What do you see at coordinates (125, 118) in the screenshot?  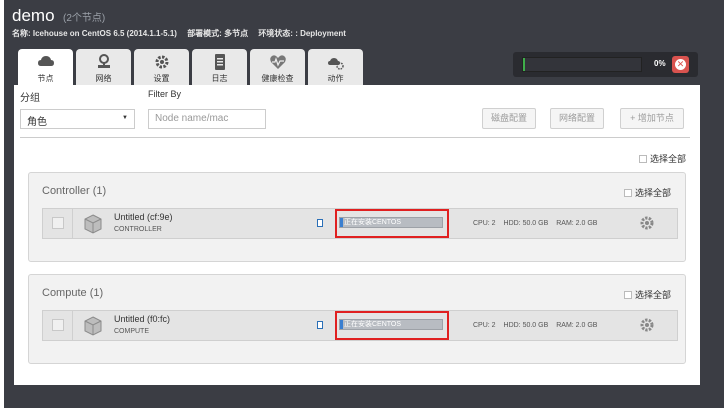 I see `caret-down-icon: ▼` at bounding box center [125, 118].